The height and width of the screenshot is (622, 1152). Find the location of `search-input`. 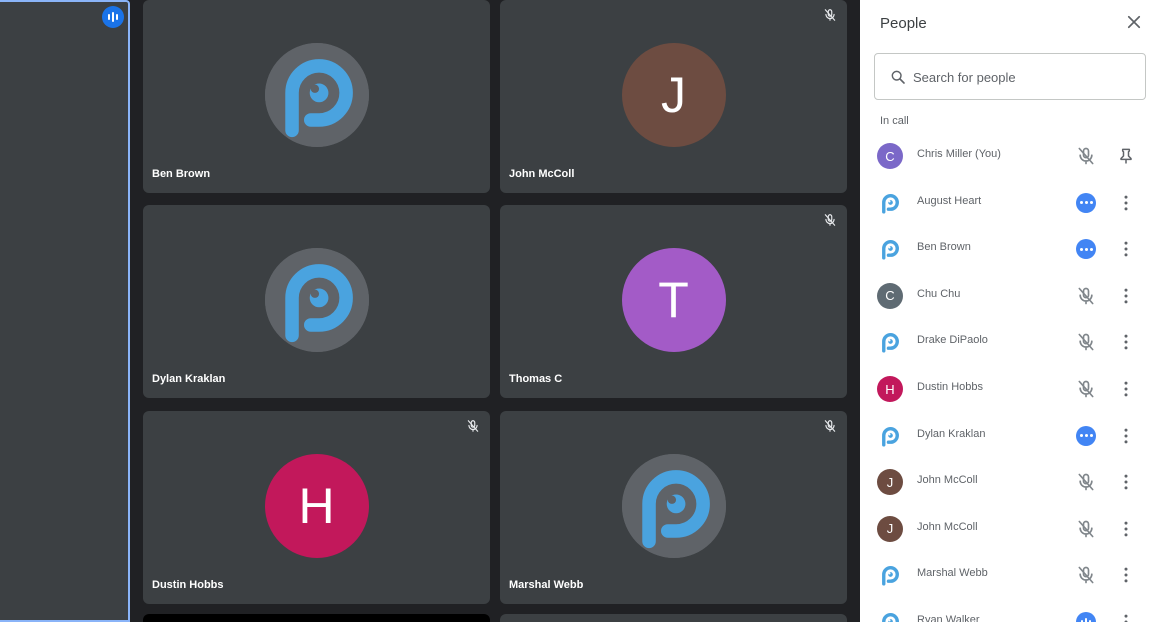

search-input is located at coordinates (1023, 77).